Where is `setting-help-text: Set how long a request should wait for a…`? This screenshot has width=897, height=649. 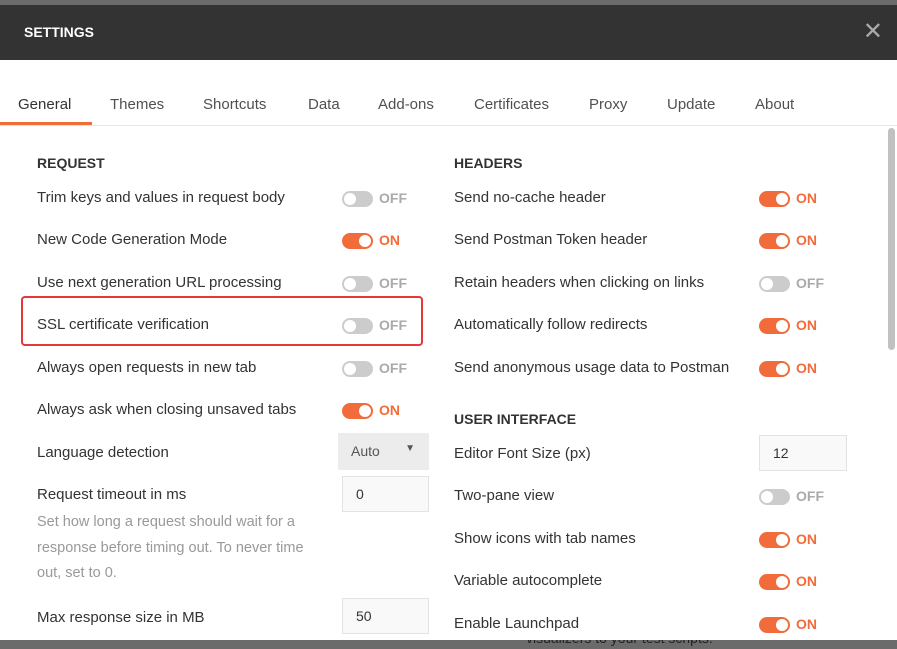
setting-help-text: Set how long a request should wait for a… is located at coordinates (170, 547).